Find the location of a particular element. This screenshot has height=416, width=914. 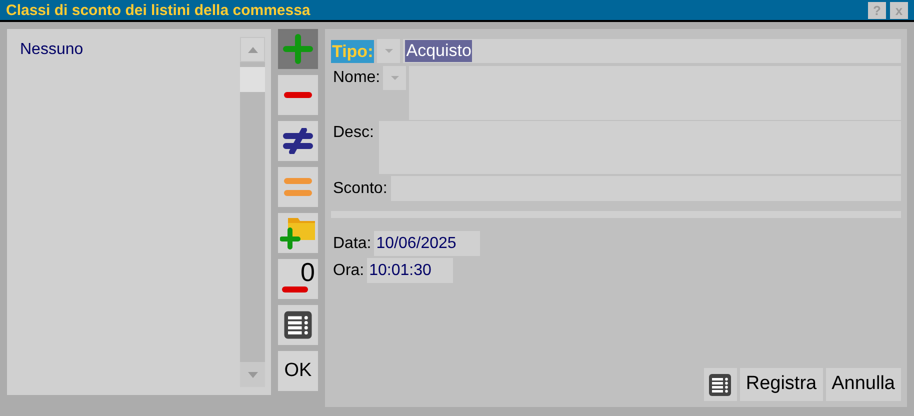

equal-button is located at coordinates (298, 187).